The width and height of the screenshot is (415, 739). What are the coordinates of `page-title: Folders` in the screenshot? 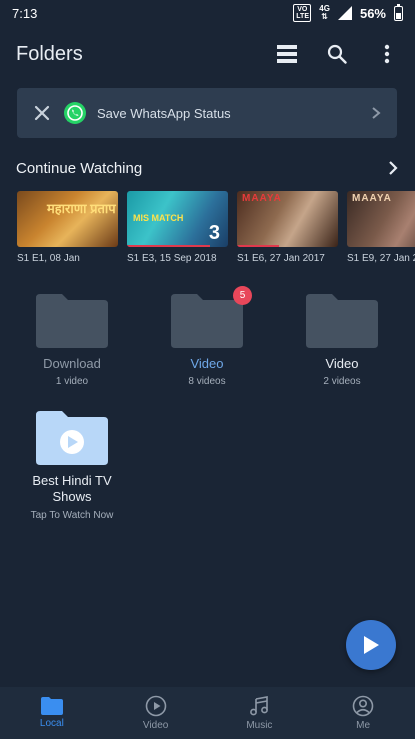 It's located at (49, 53).